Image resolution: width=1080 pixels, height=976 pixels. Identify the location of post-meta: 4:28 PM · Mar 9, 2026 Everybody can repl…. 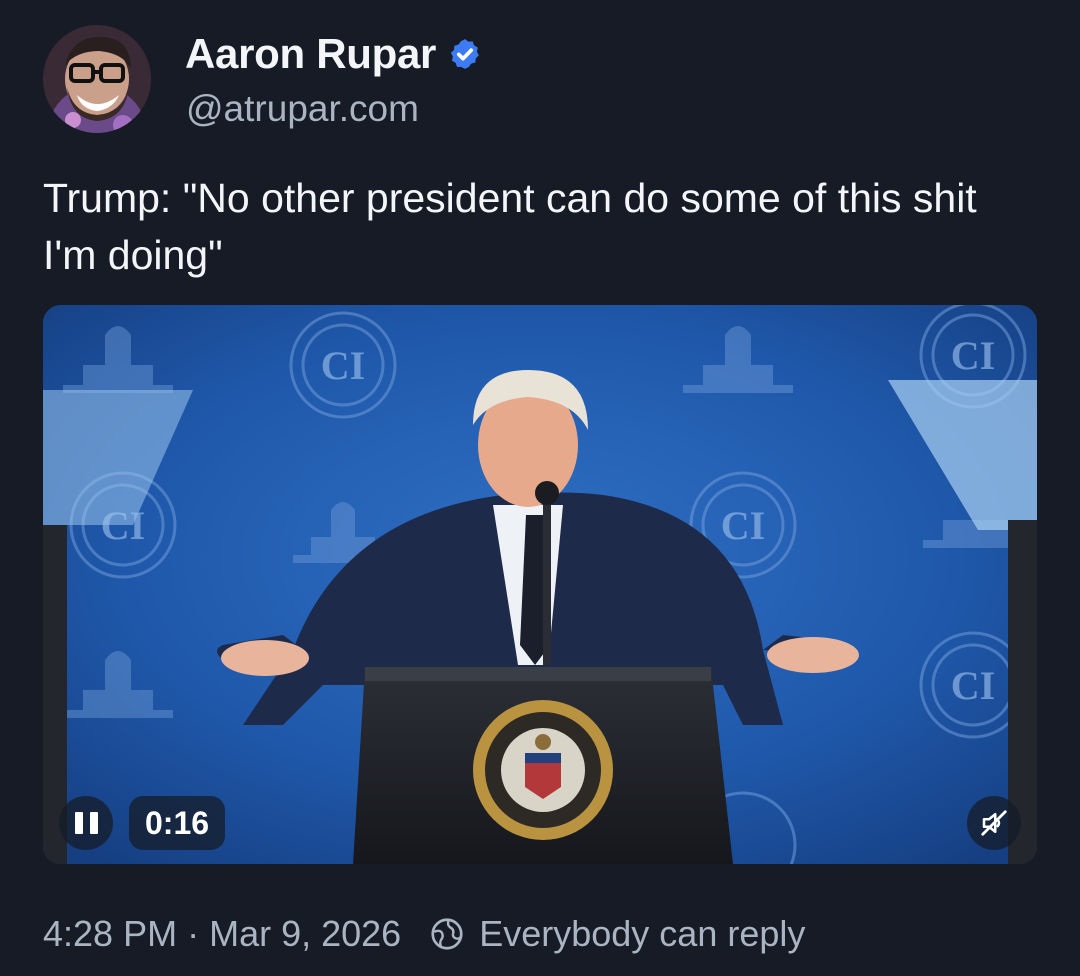
(424, 934).